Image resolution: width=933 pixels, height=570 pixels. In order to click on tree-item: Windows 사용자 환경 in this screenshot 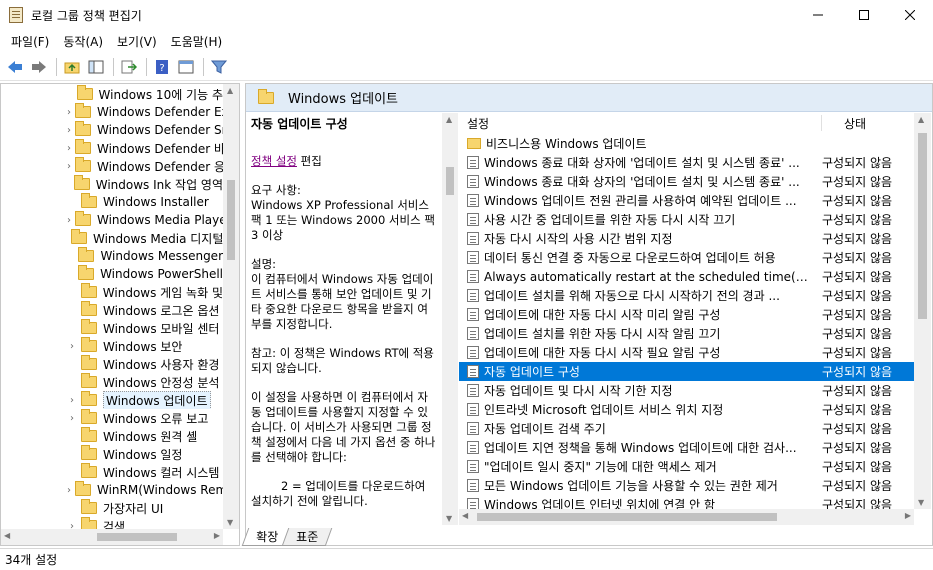, I will do `click(112, 364)`.